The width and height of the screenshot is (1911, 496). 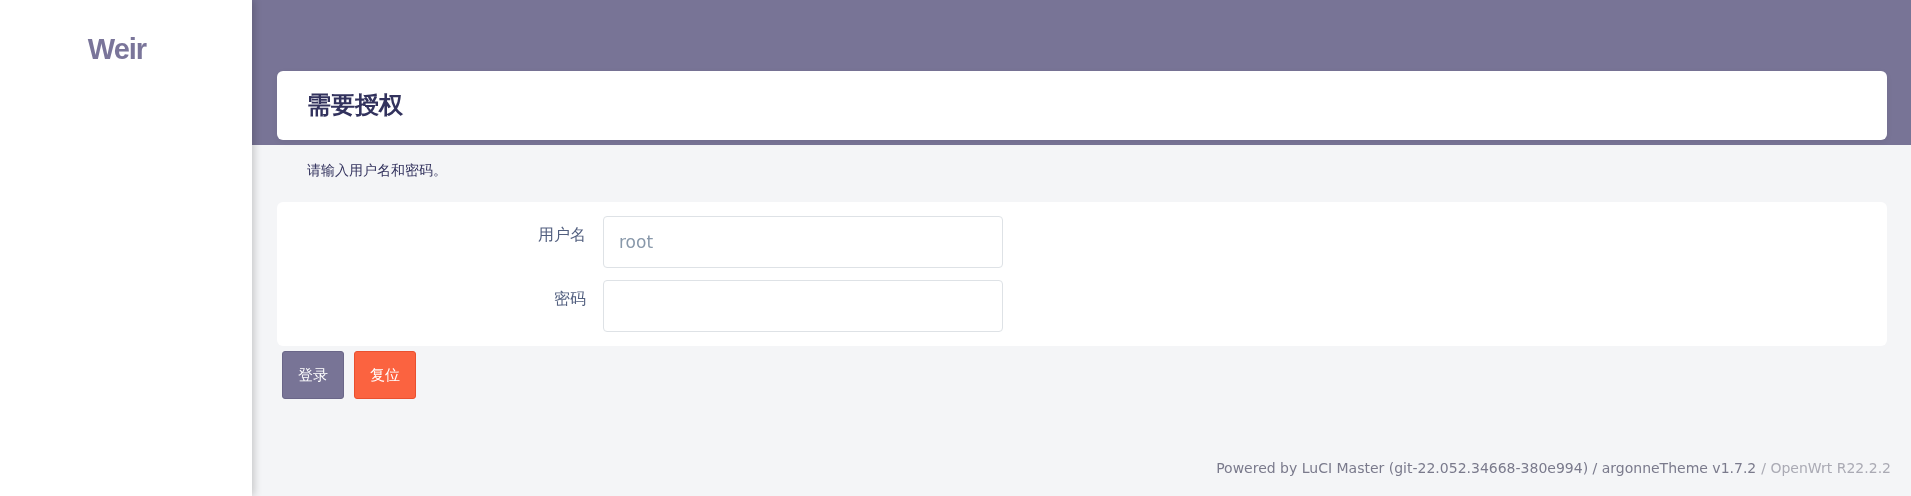 I want to click on field-label: 密码, so click(x=570, y=299).